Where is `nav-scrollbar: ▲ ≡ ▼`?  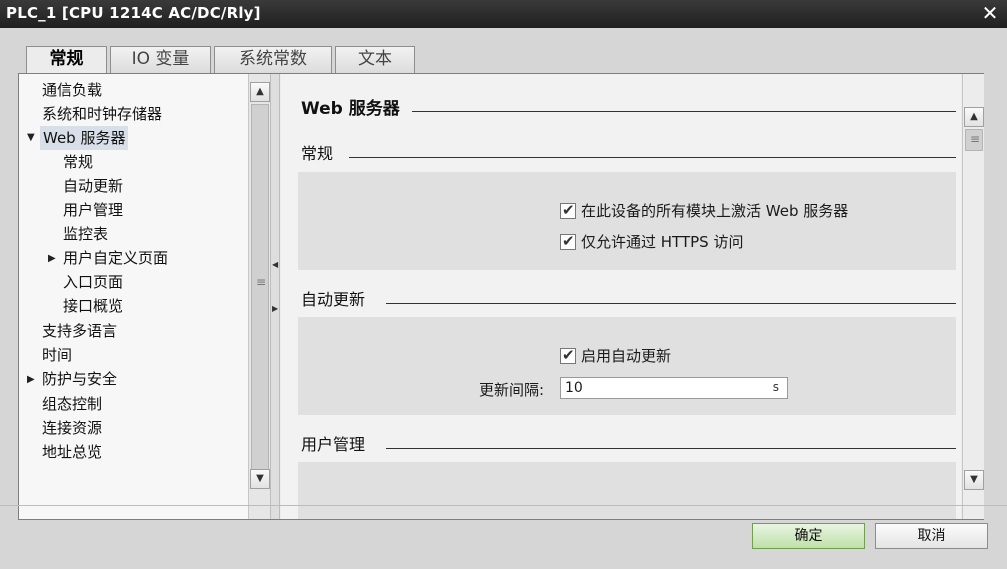 nav-scrollbar: ▲ ≡ ▼ is located at coordinates (259, 296).